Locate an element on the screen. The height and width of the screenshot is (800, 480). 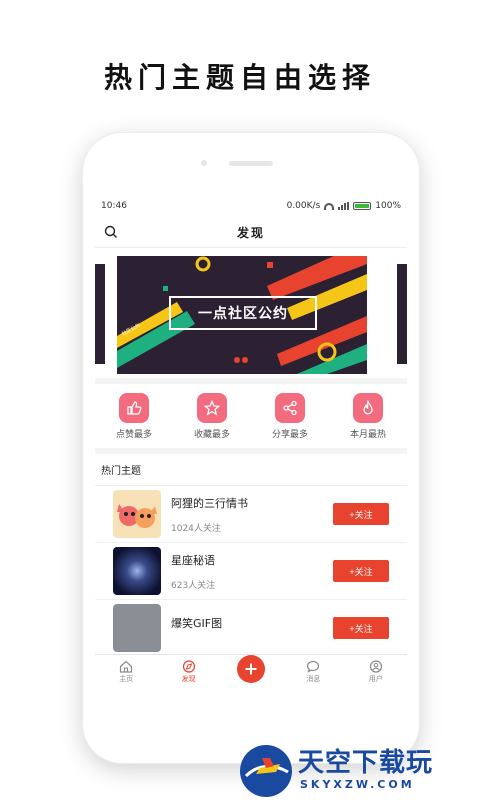
topic-followers: 1024人关注 is located at coordinates (196, 528).